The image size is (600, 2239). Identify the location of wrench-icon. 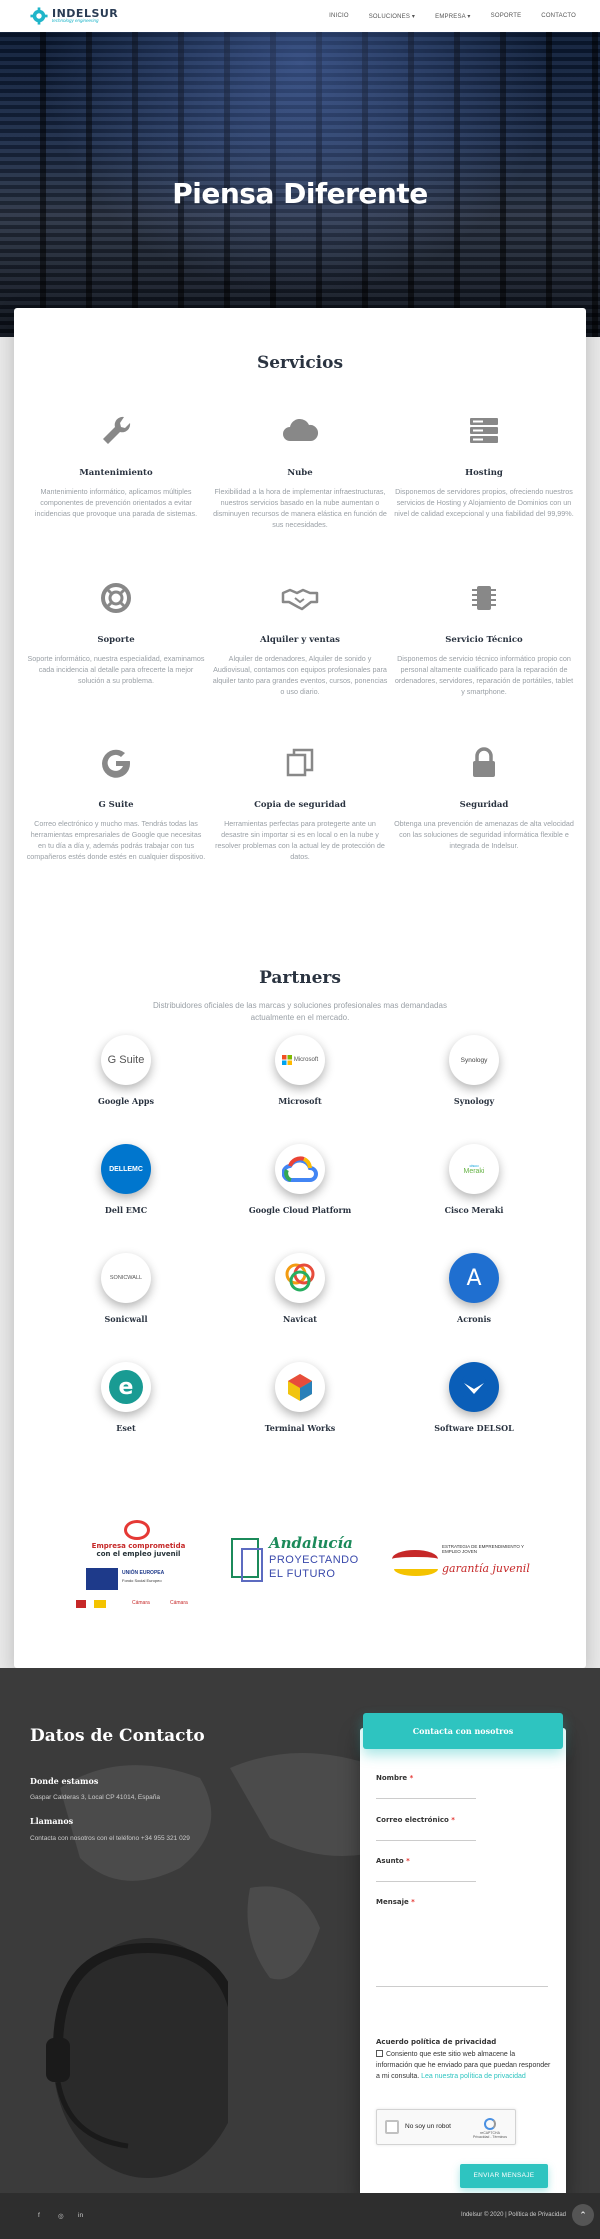
(117, 430).